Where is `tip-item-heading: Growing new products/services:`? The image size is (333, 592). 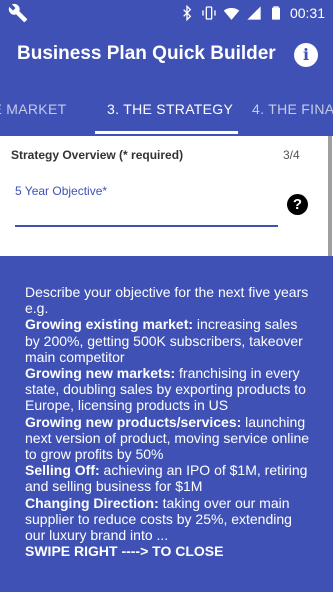 tip-item-heading: Growing new products/services: is located at coordinates (133, 421).